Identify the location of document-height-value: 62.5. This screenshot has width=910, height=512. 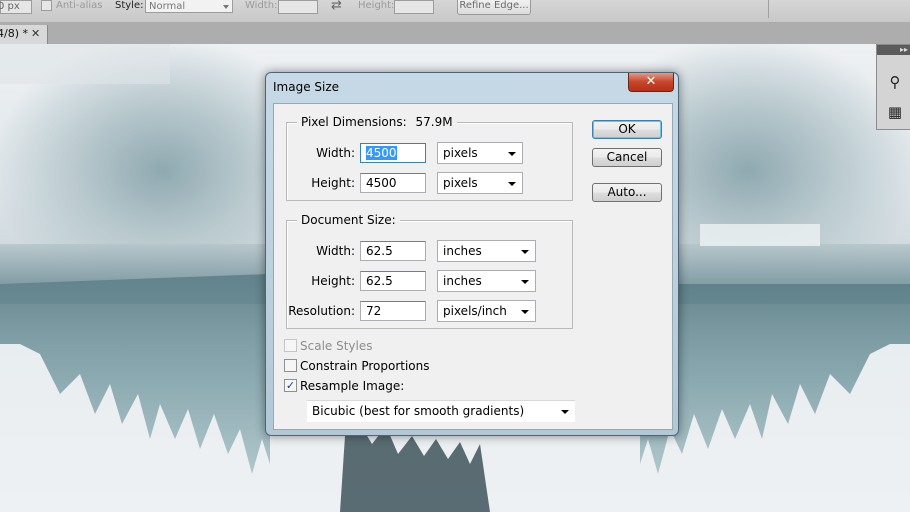
(379, 281).